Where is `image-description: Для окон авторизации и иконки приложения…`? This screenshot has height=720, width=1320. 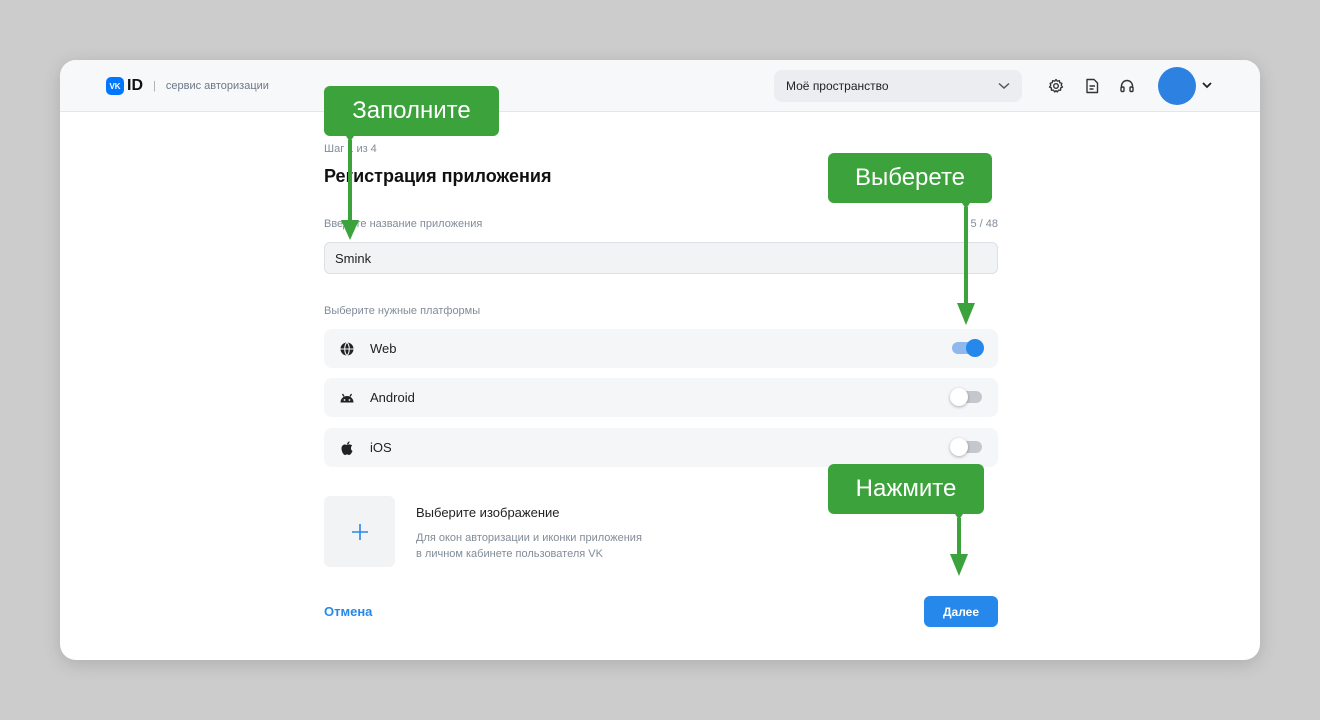 image-description: Для окон авторизации и иконки приложения… is located at coordinates (566, 546).